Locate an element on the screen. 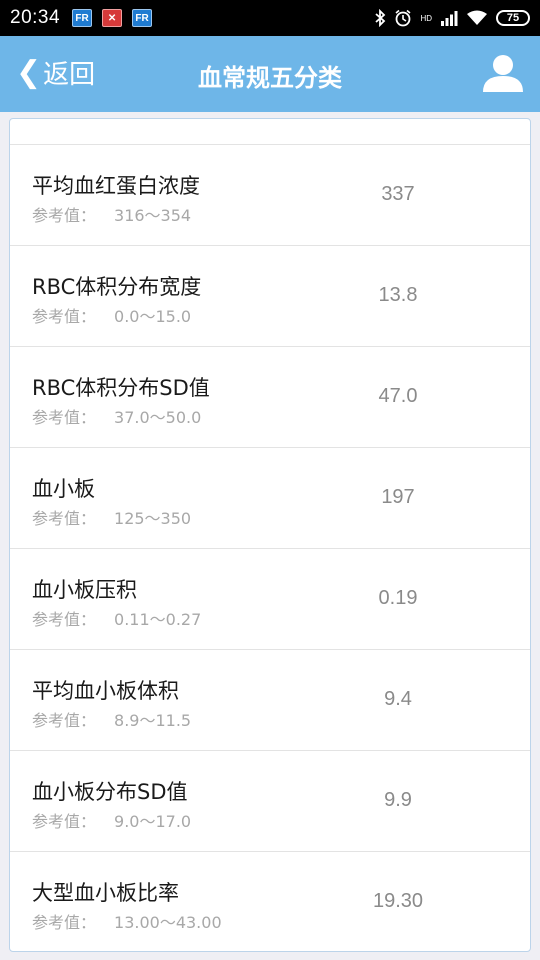 This screenshot has height=960, width=540. list-item: 血小板分布SD值参考值： 9.0～17.0 9.9 is located at coordinates (270, 801).